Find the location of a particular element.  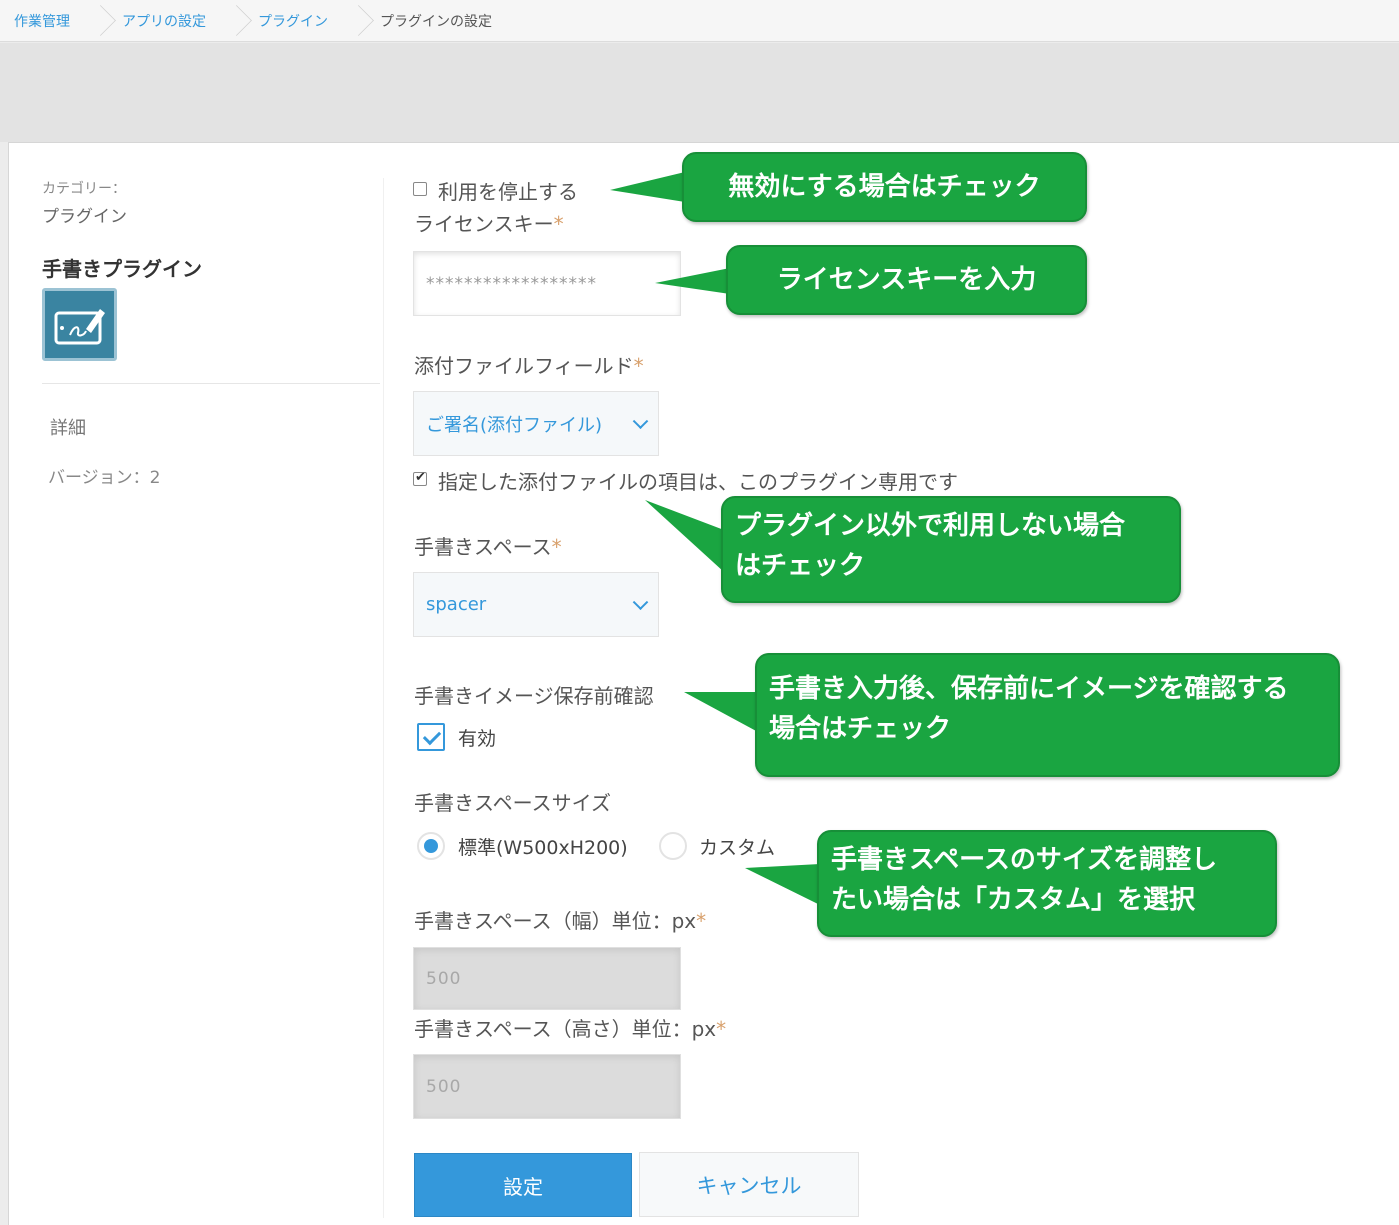

size-label: 手書きスペースサイズ is located at coordinates (512, 803).